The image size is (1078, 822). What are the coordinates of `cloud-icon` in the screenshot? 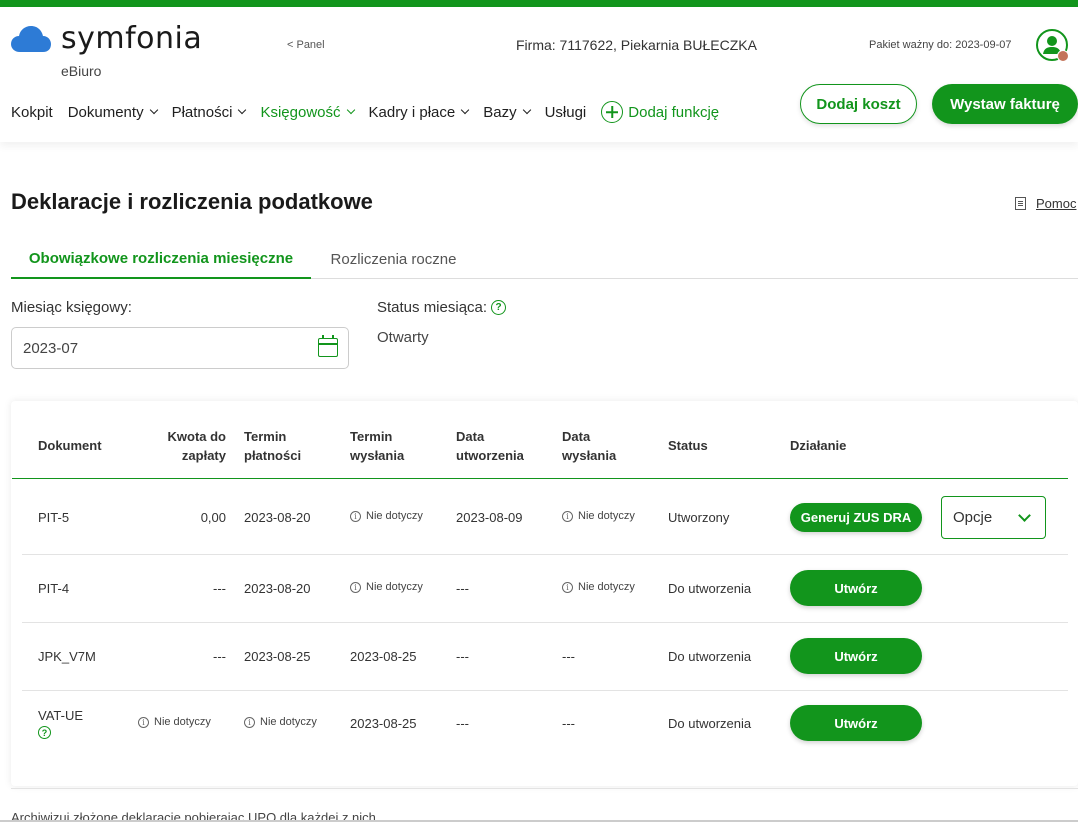 It's located at (31, 39).